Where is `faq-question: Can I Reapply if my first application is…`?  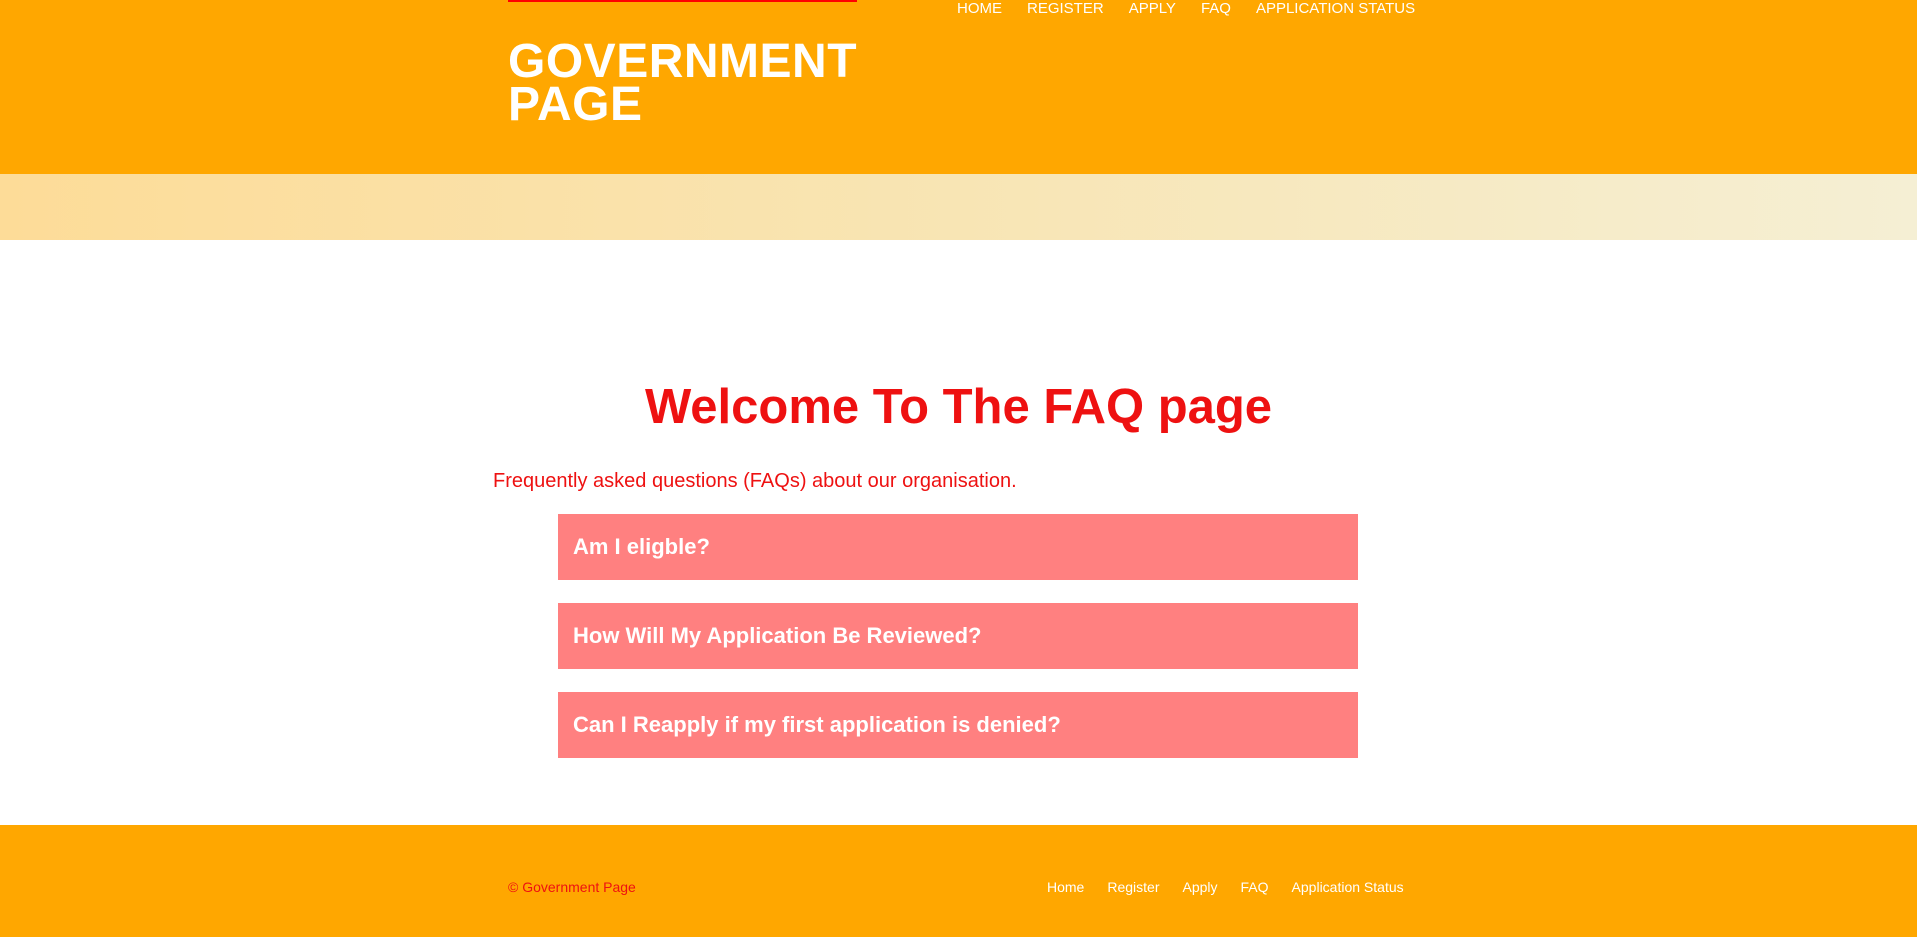
faq-question: Can I Reapply if my first application is… is located at coordinates (817, 724).